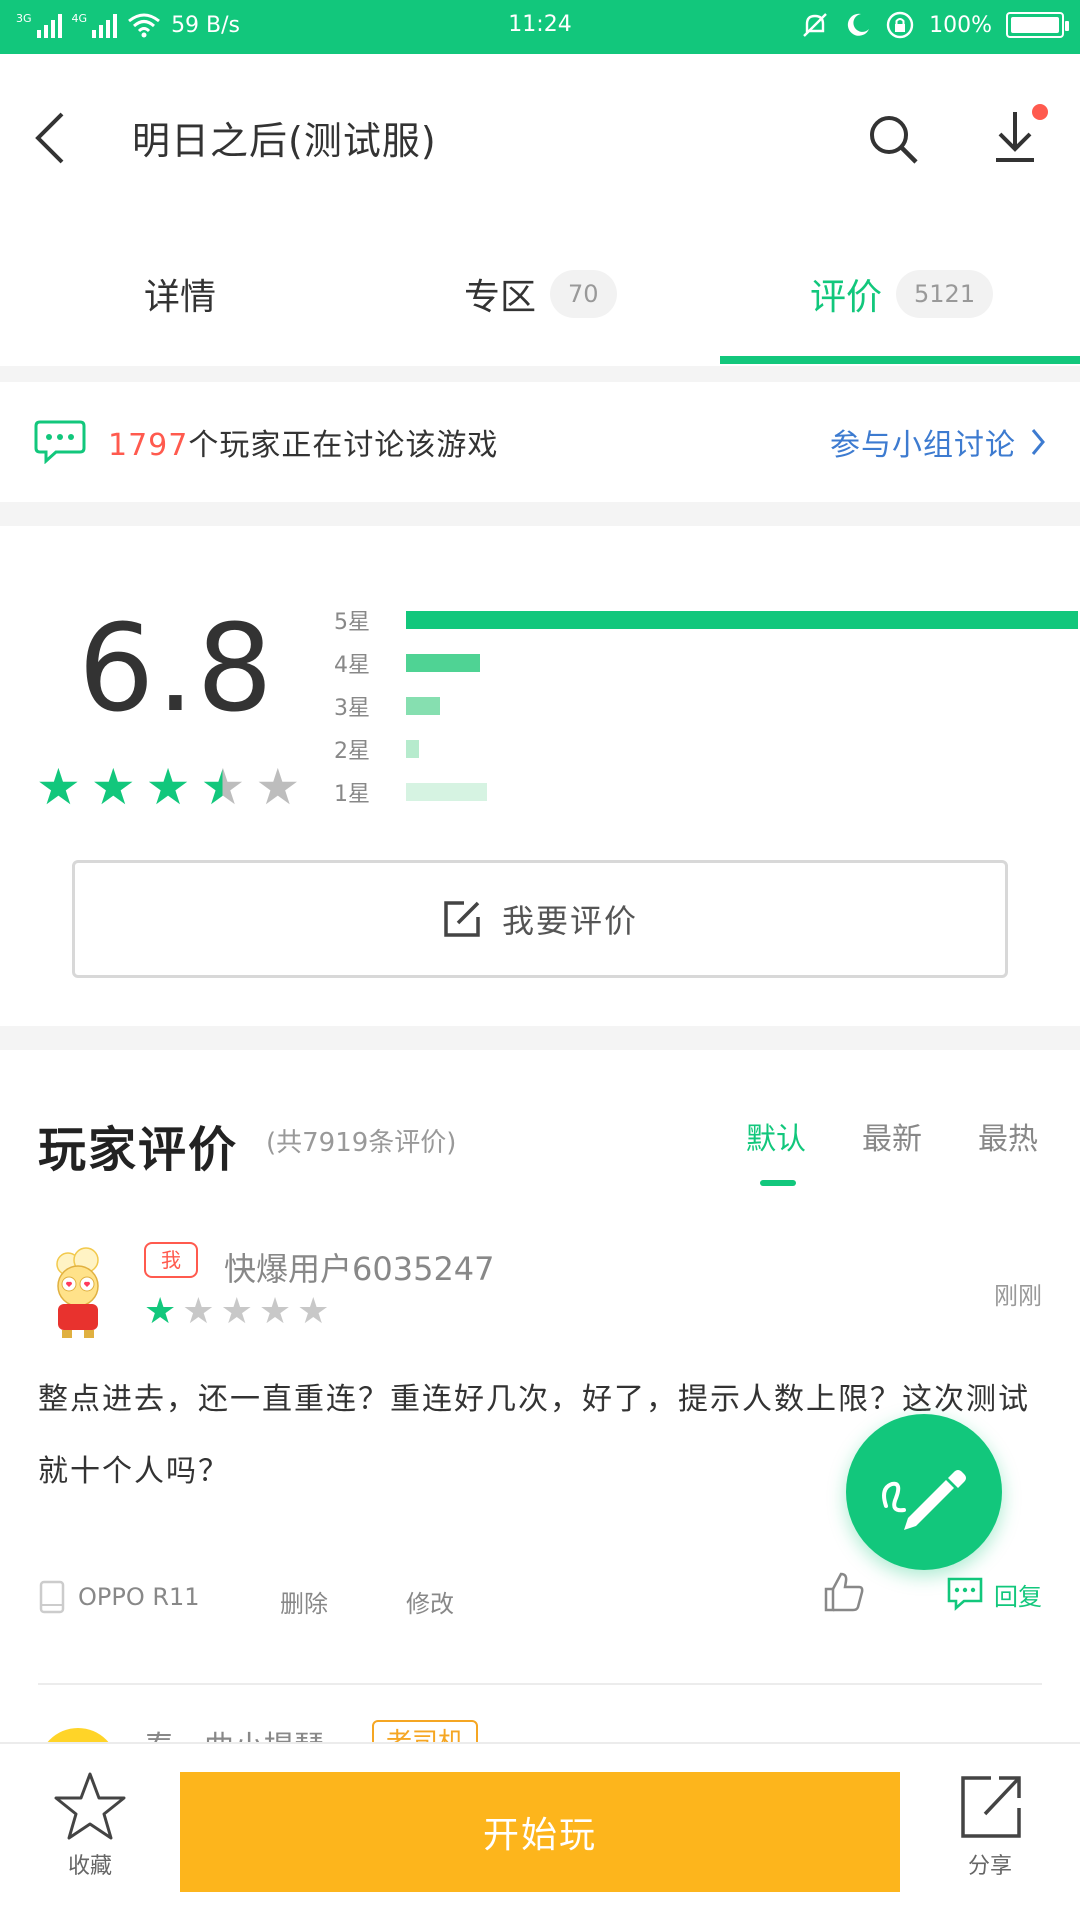  What do you see at coordinates (846, 297) in the screenshot?
I see `tab-label: 评价` at bounding box center [846, 297].